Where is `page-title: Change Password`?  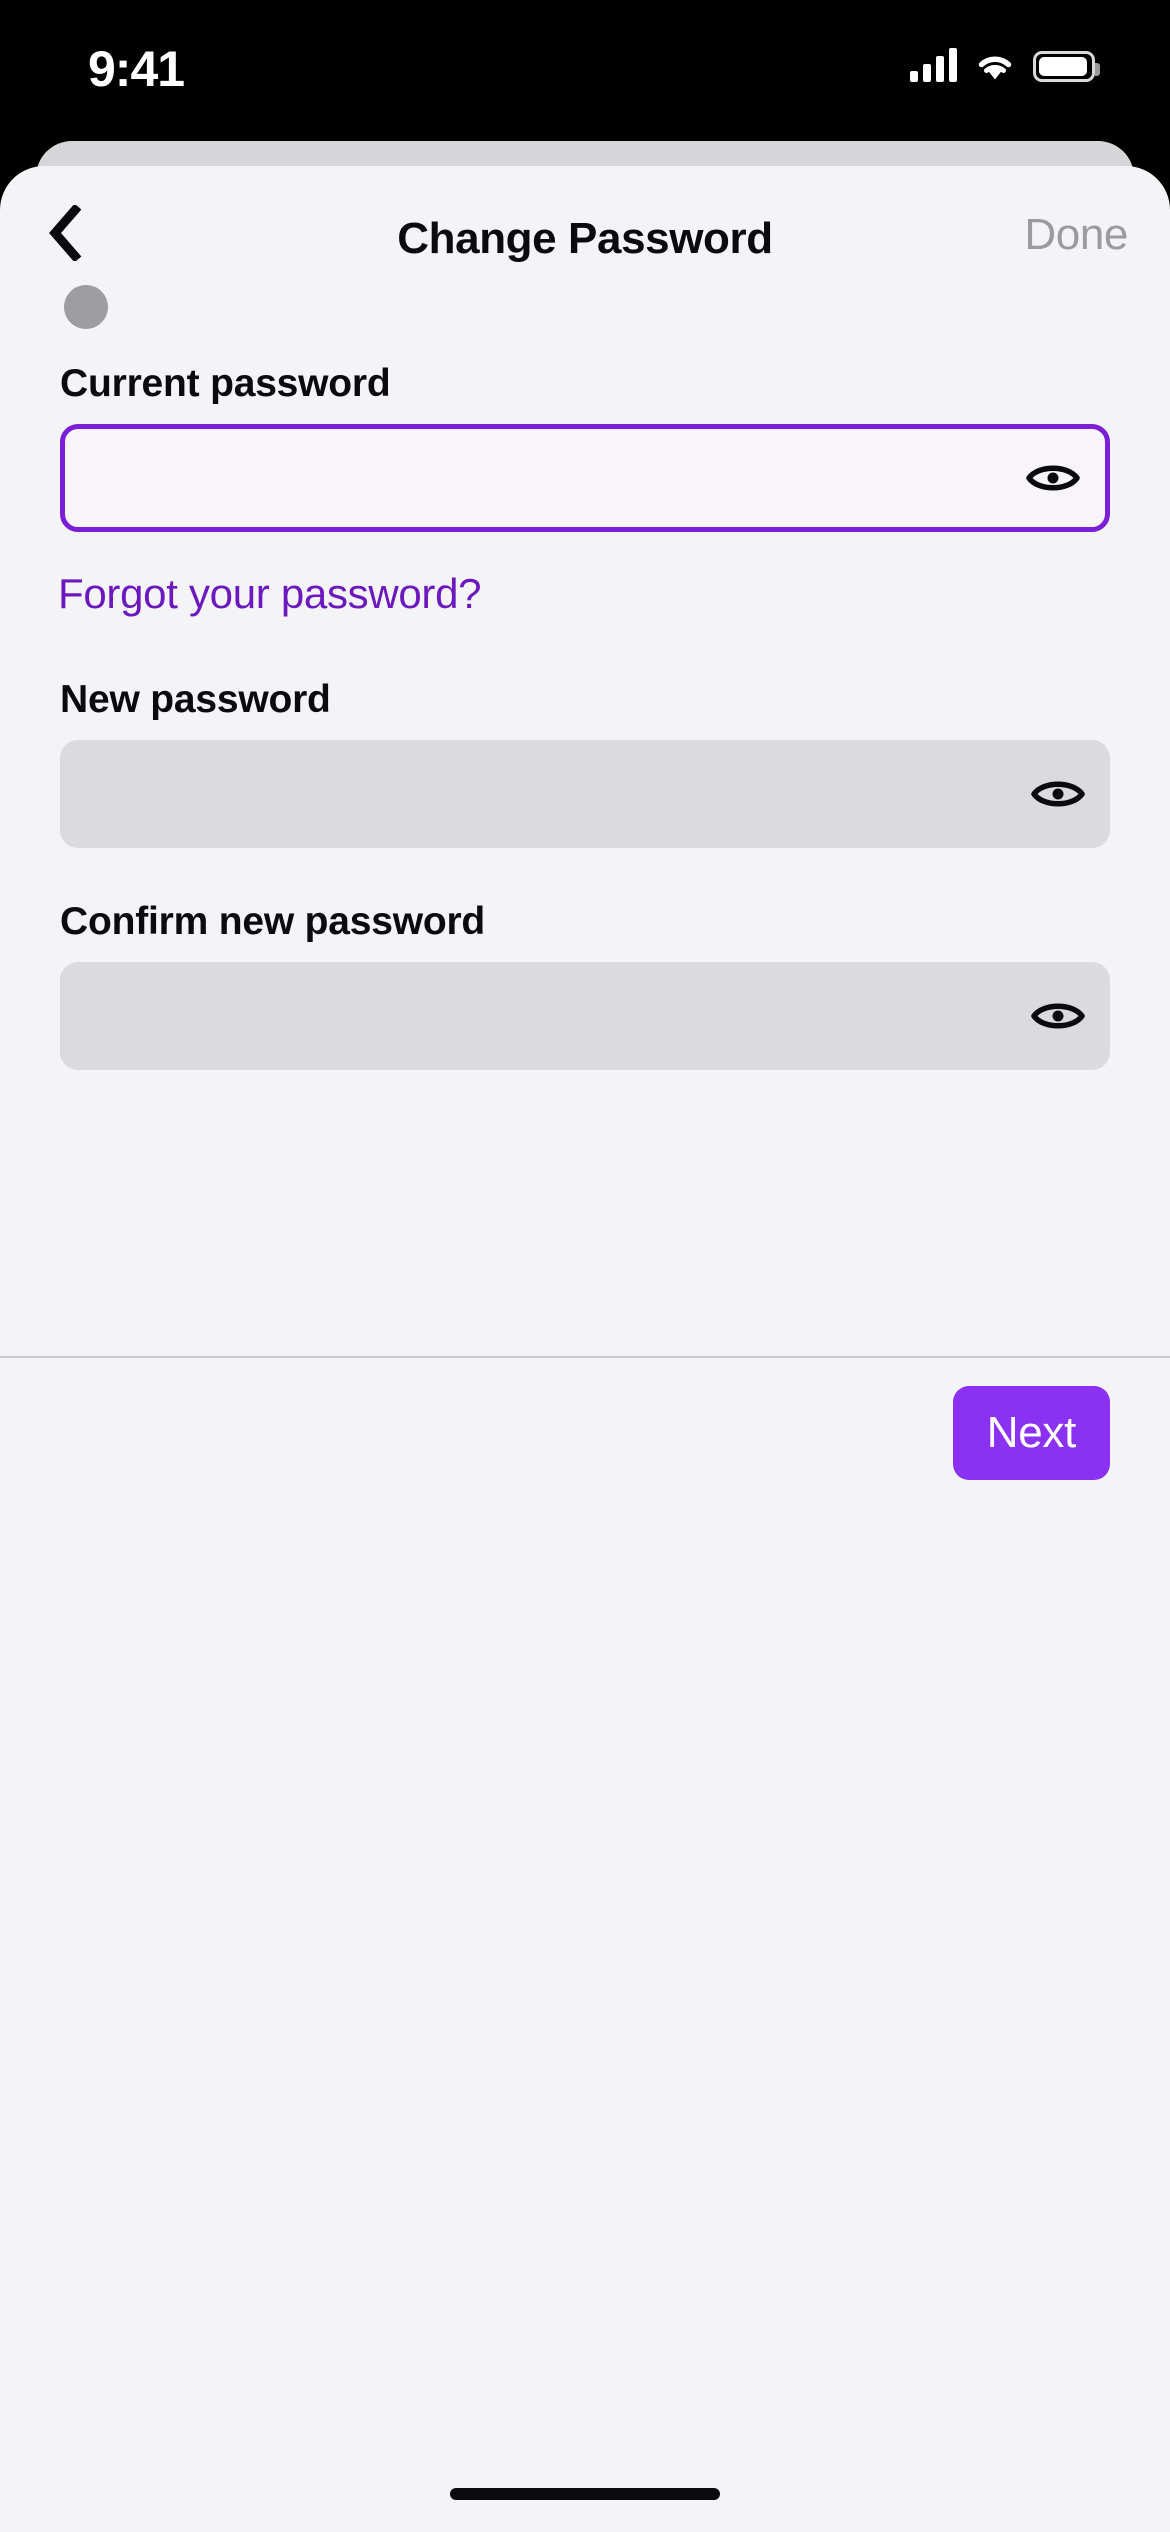
page-title: Change Password is located at coordinates (585, 238).